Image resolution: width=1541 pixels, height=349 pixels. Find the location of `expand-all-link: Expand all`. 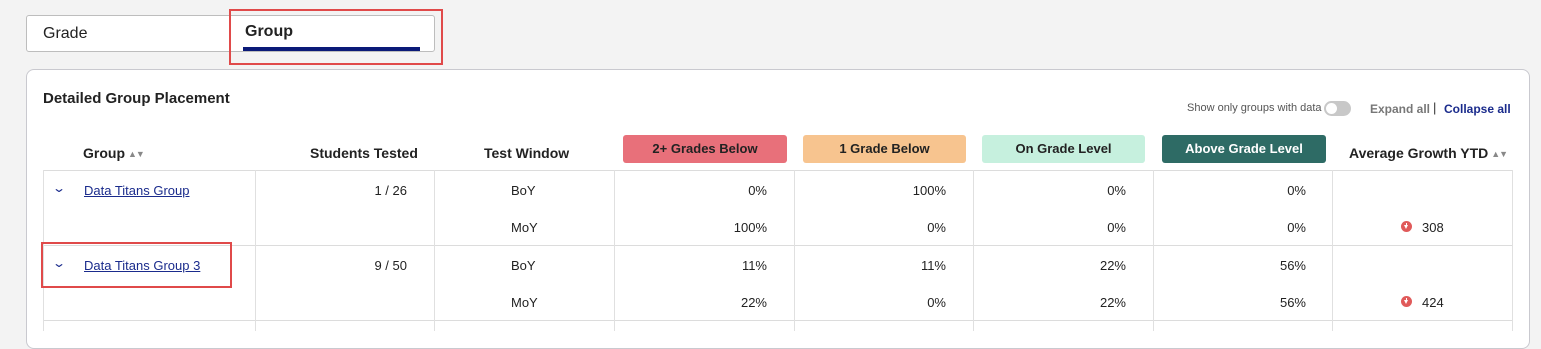

expand-all-link: Expand all is located at coordinates (1400, 109).